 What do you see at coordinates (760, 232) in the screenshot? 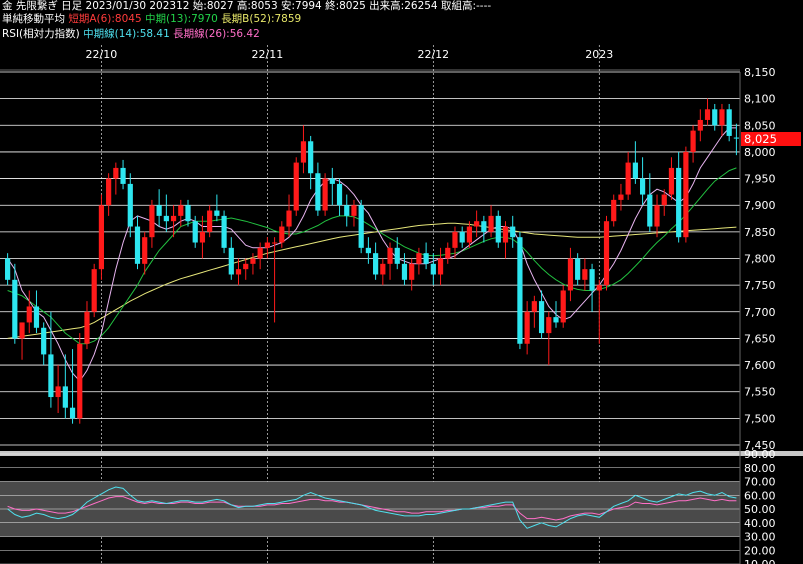
I see `price-tick-label: 7,850` at bounding box center [760, 232].